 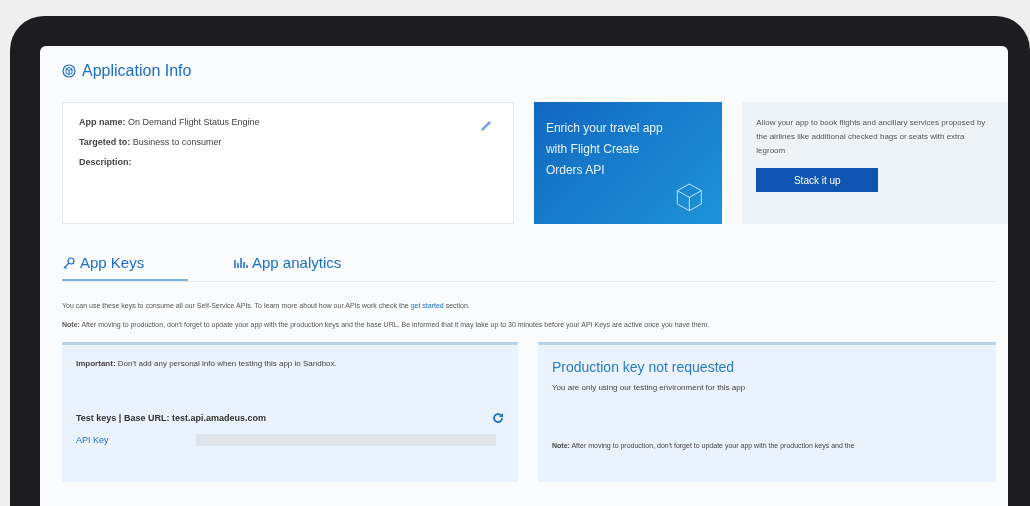 I want to click on tab: App analytics, so click(x=297, y=267).